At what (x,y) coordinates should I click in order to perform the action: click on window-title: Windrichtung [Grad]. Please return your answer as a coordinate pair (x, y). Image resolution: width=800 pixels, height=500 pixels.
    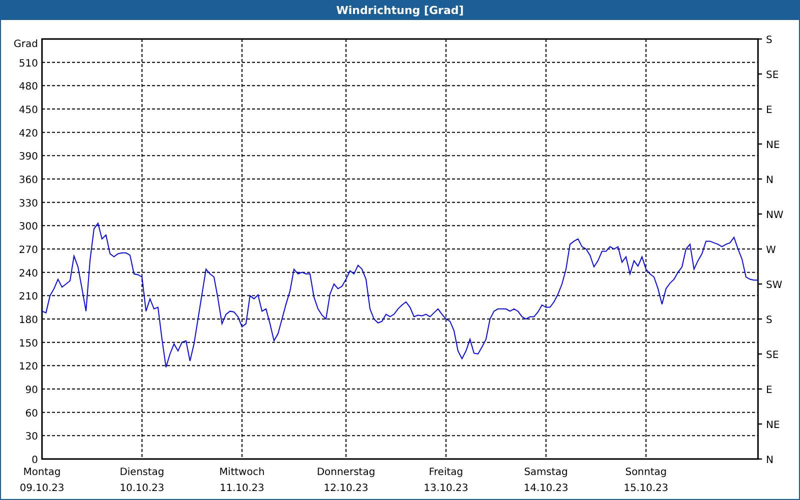
    Looking at the image, I should click on (400, 10).